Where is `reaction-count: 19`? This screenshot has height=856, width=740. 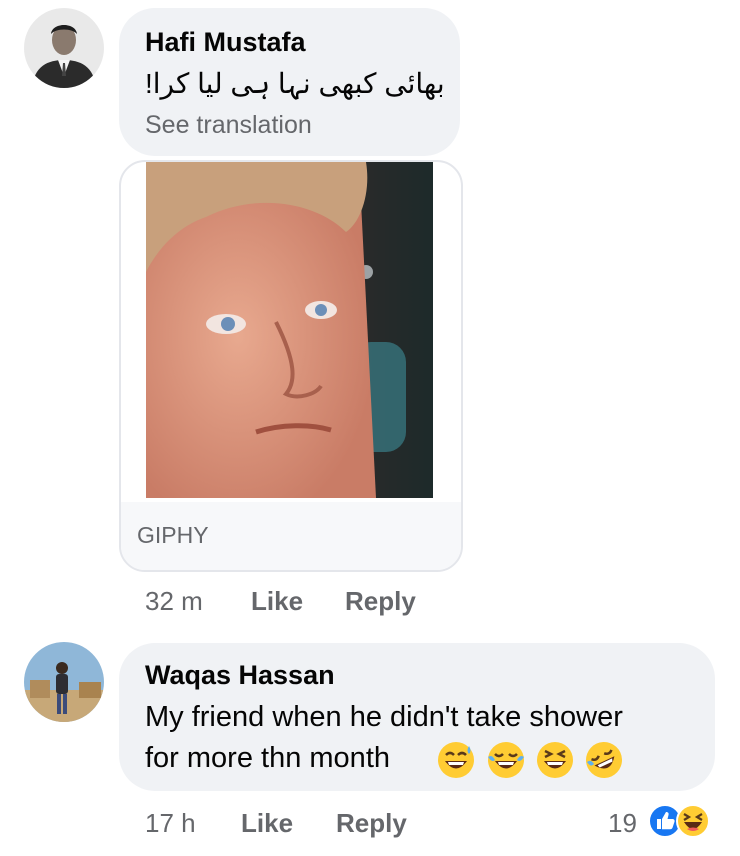
reaction-count: 19 is located at coordinates (622, 823).